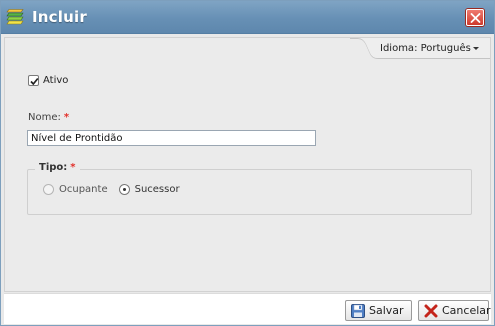  Describe the element at coordinates (53, 167) in the screenshot. I see `tipo-legend-text: Tipo:` at that location.